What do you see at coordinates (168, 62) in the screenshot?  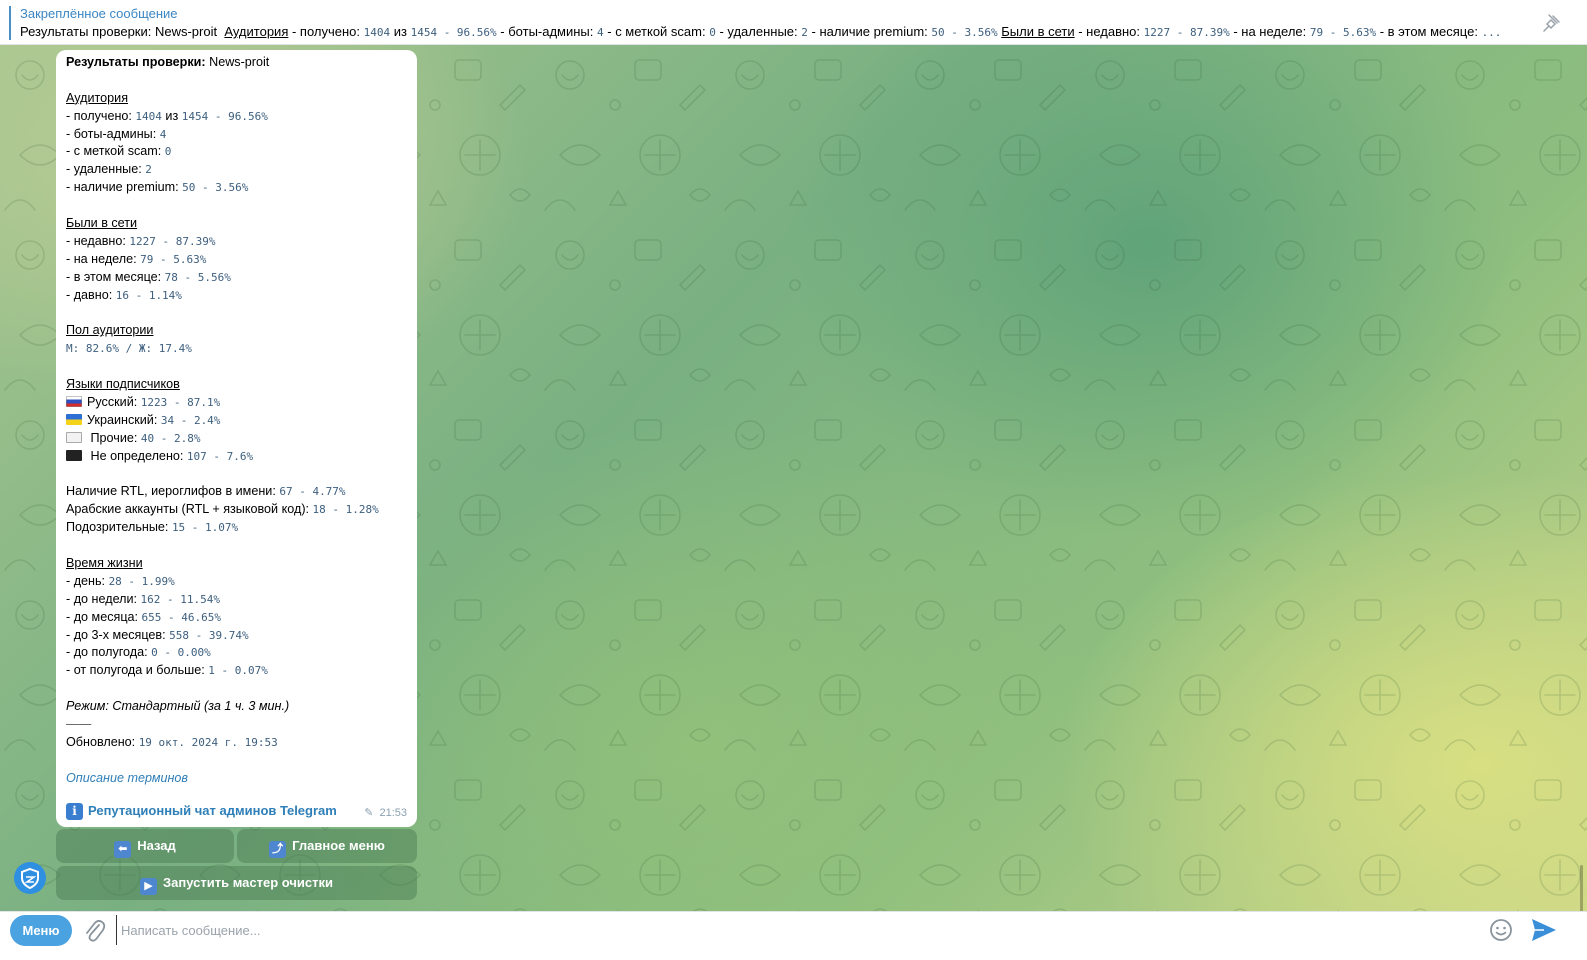 I see `report-header: Результаты проверки: News-proit` at bounding box center [168, 62].